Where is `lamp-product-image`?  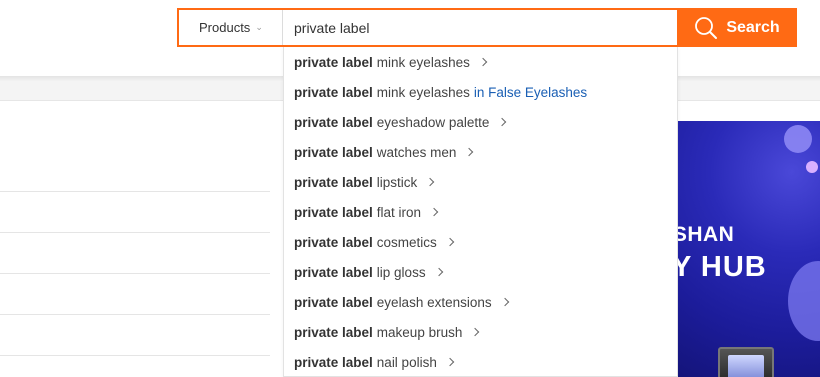 lamp-product-image is located at coordinates (746, 362).